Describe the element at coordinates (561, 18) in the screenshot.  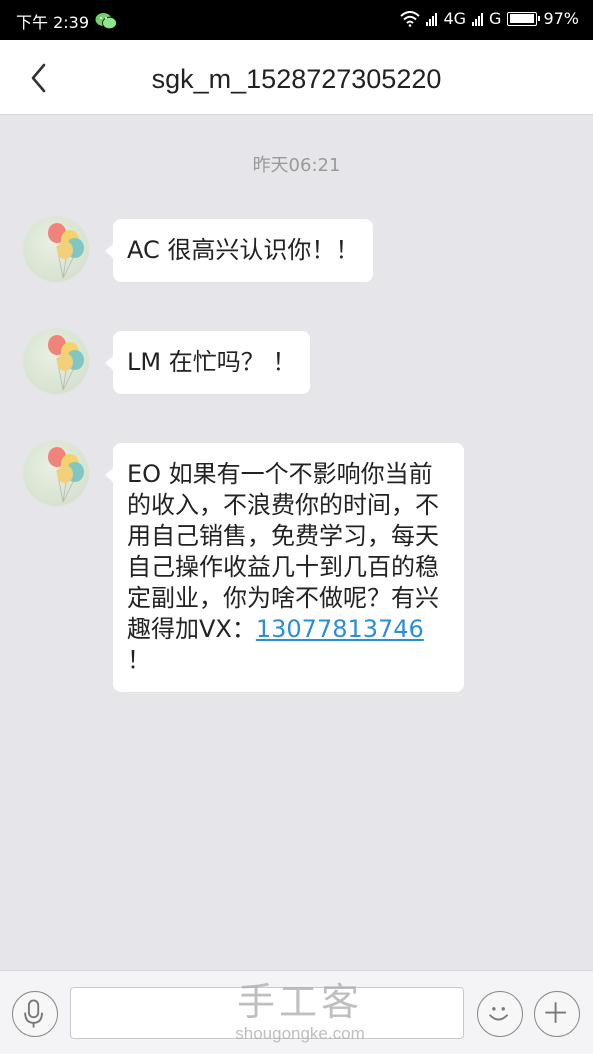
I see `battery-percent: 97%` at that location.